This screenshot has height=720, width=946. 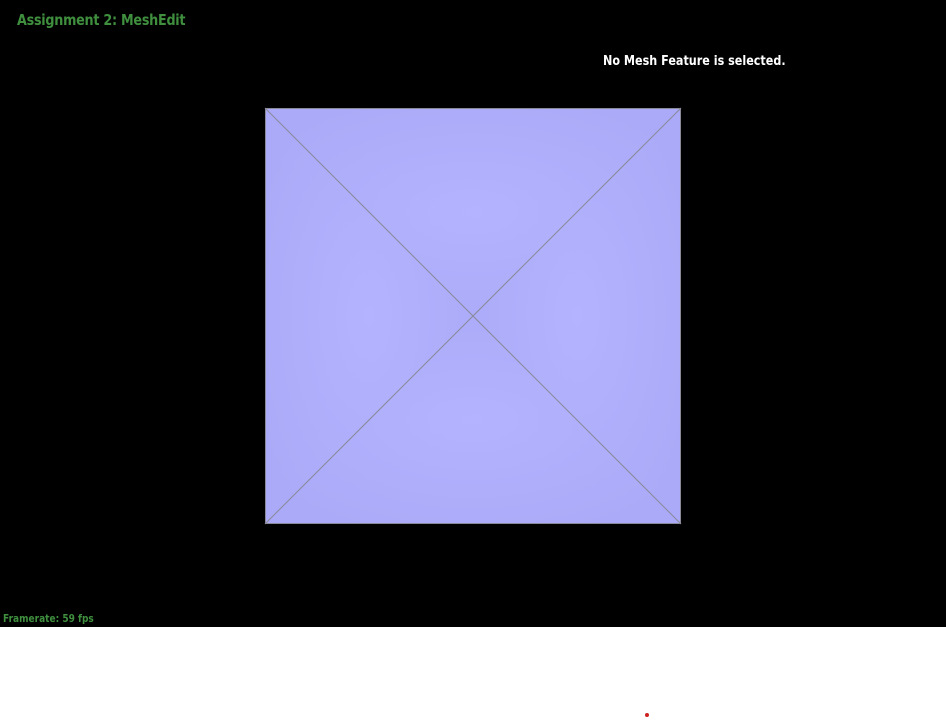 What do you see at coordinates (694, 61) in the screenshot?
I see `selection-status-text: No Mesh Feature is selected.` at bounding box center [694, 61].